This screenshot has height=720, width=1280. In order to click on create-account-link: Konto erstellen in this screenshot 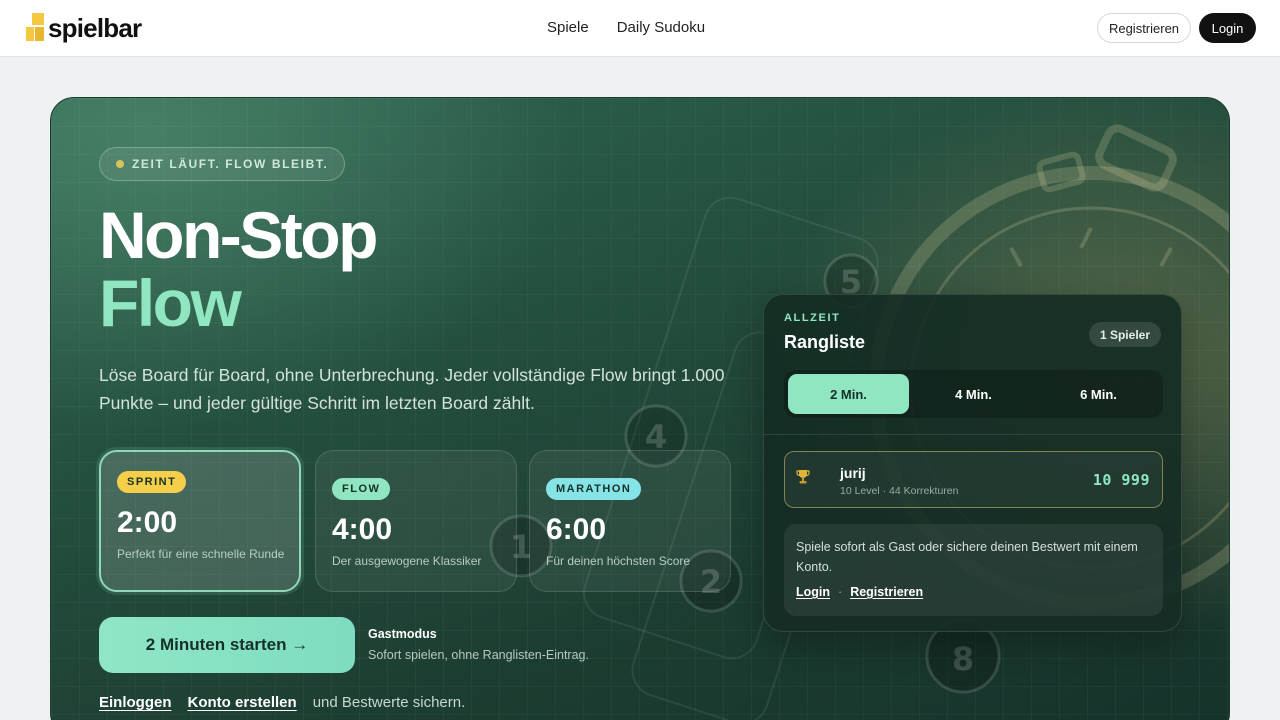, I will do `click(242, 702)`.